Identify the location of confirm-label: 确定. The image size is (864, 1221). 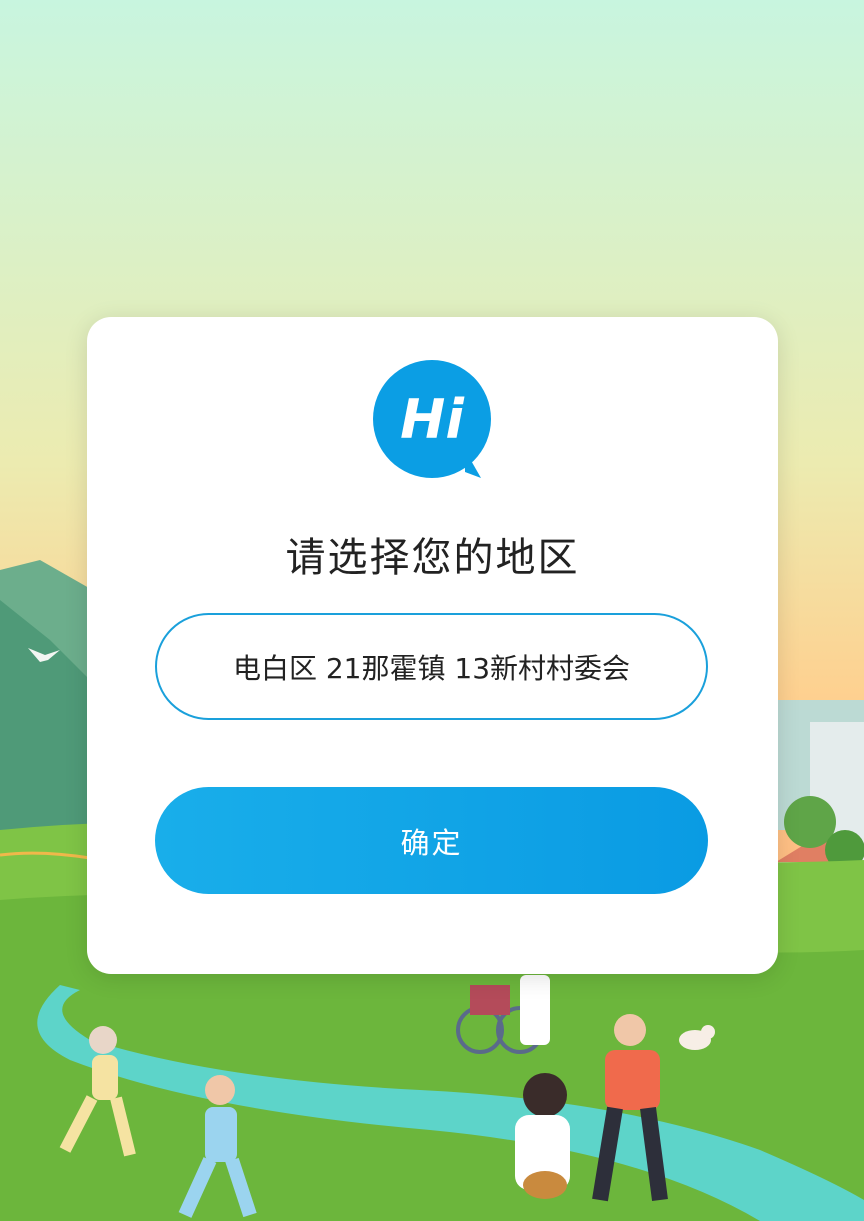
(431, 842).